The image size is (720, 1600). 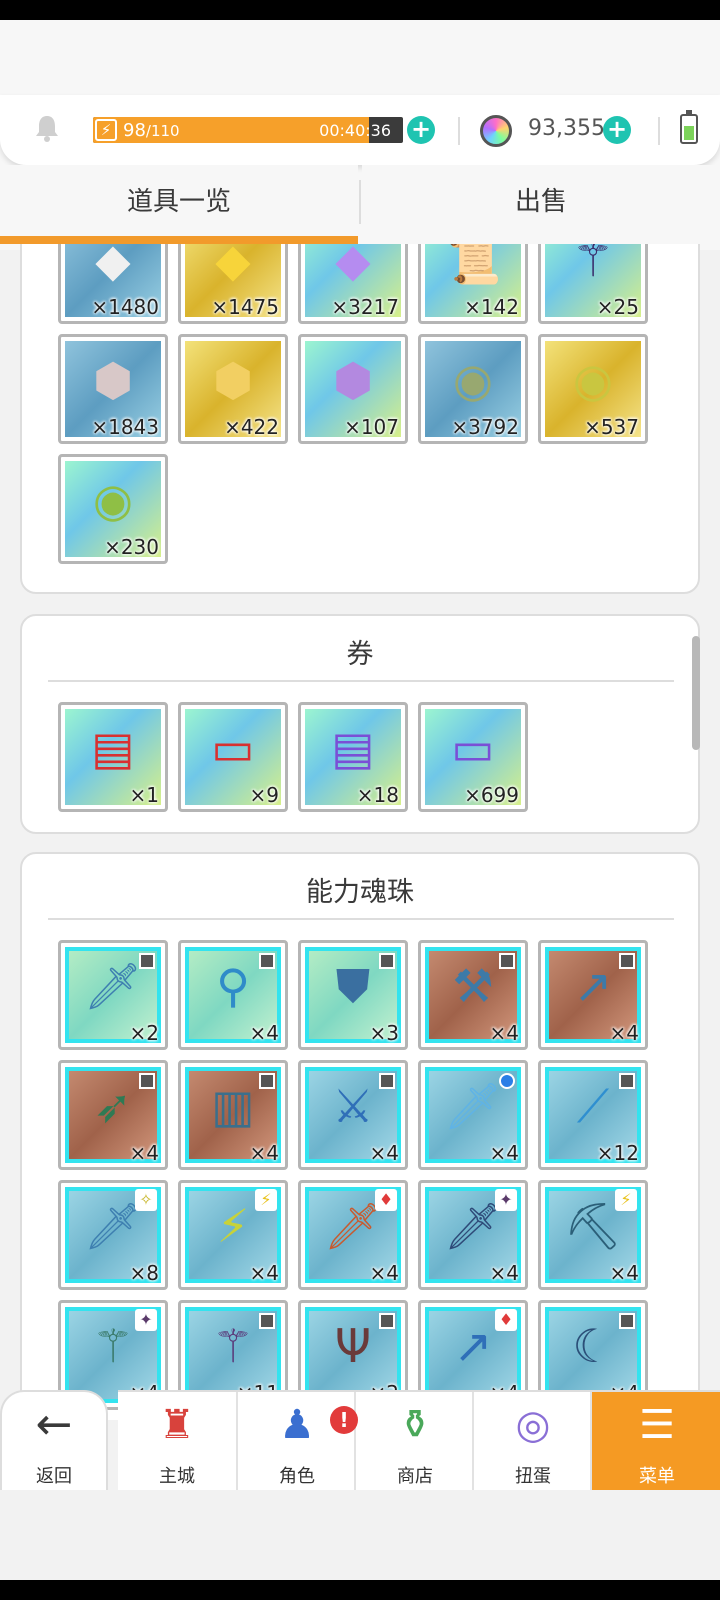 I want to click on stamina-value: 98/110, so click(x=151, y=130).